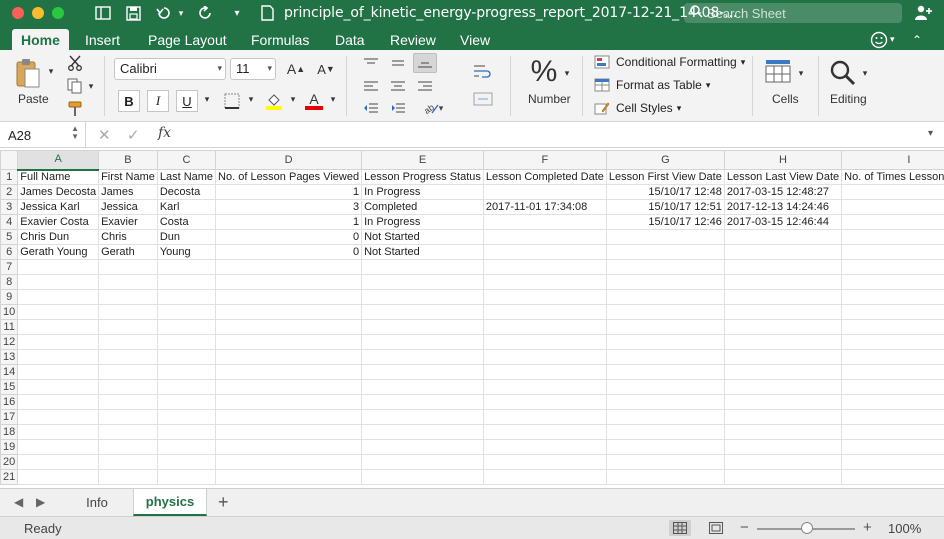  Describe the element at coordinates (892, 177) in the screenshot. I see `cell-i1: No. of Times Lesson Read` at that location.